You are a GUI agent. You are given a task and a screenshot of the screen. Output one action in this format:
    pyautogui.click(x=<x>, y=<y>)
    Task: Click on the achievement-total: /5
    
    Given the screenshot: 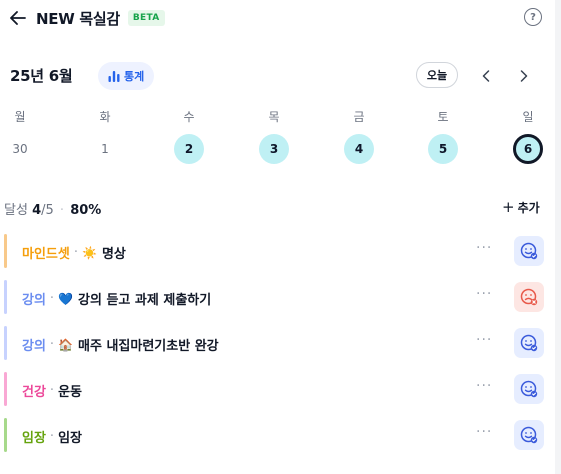 What is the action you would take?
    pyautogui.click(x=47, y=210)
    